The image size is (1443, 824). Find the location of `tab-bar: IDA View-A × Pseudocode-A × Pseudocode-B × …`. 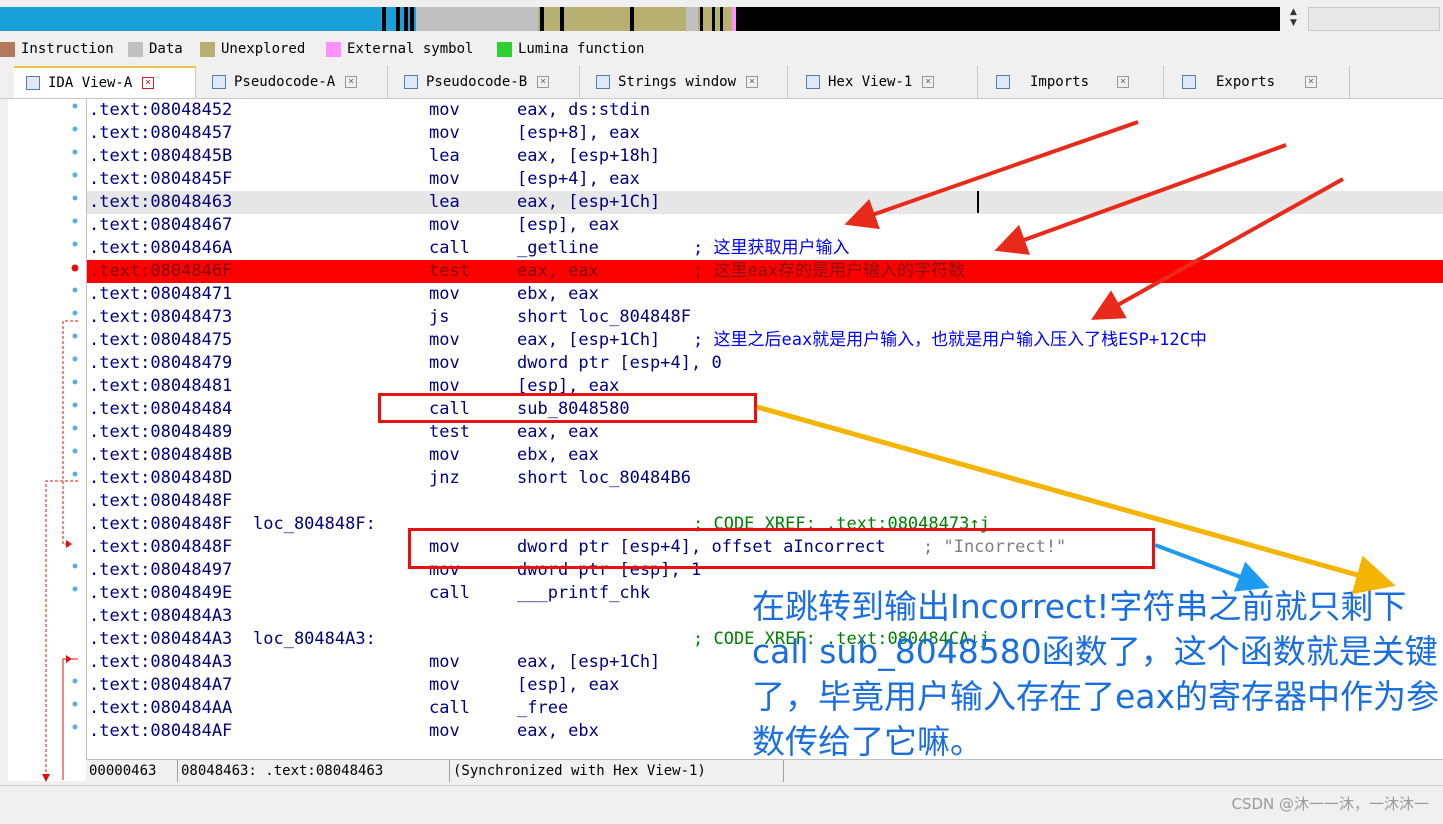

tab-bar: IDA View-A × Pseudocode-A × Pseudocode-B × … is located at coordinates (721, 82).